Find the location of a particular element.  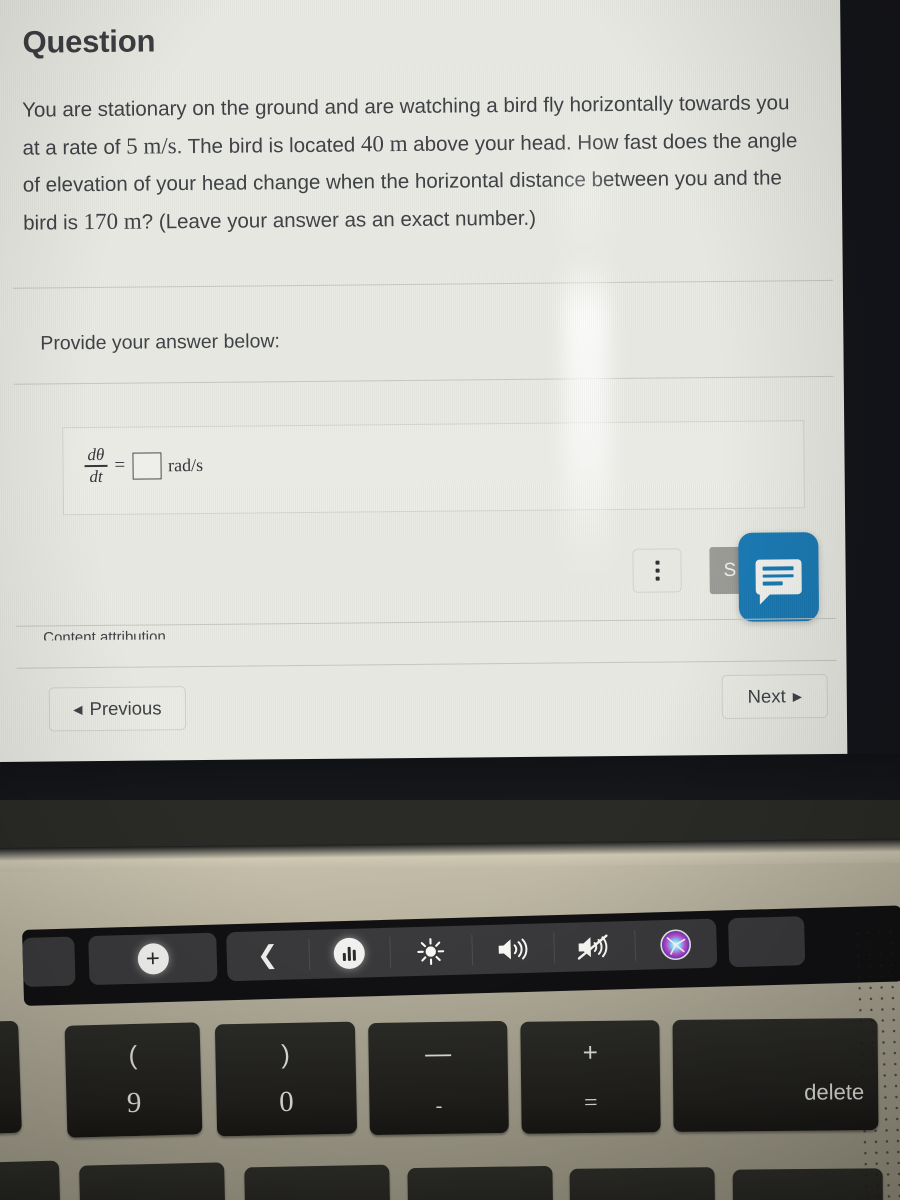

question-math-value-5: 170 m is located at coordinates (112, 221).